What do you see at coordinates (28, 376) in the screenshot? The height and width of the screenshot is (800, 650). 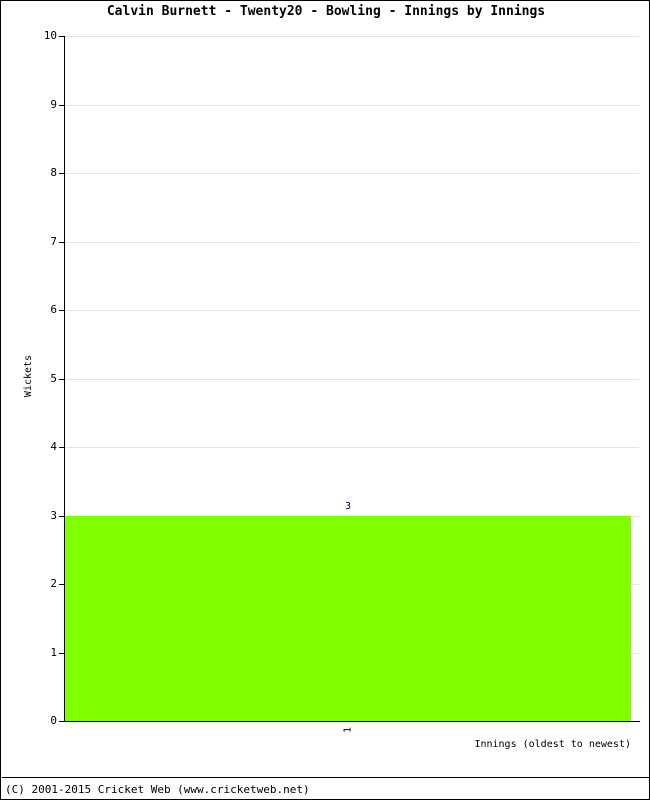 I see `y-axis-title: Wickets` at bounding box center [28, 376].